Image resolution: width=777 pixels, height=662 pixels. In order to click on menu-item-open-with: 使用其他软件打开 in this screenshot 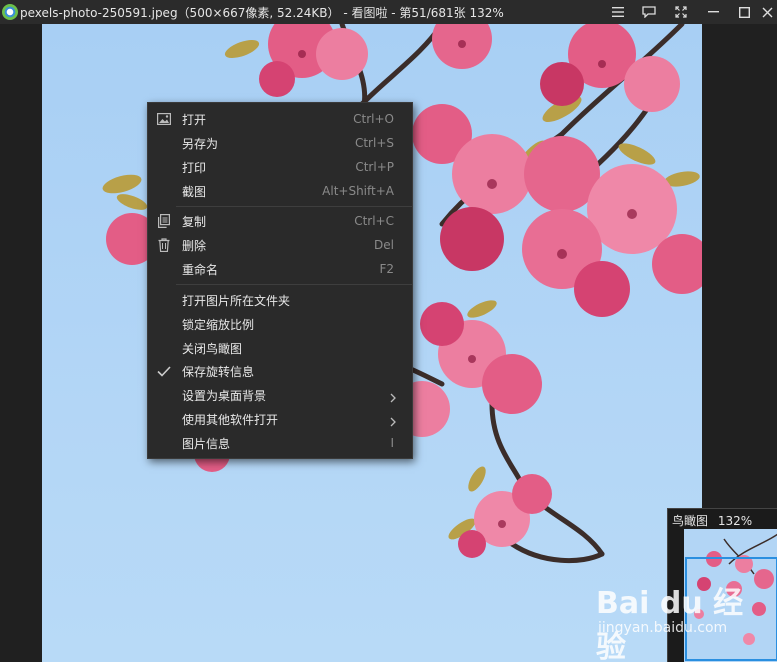, I will do `click(280, 419)`.